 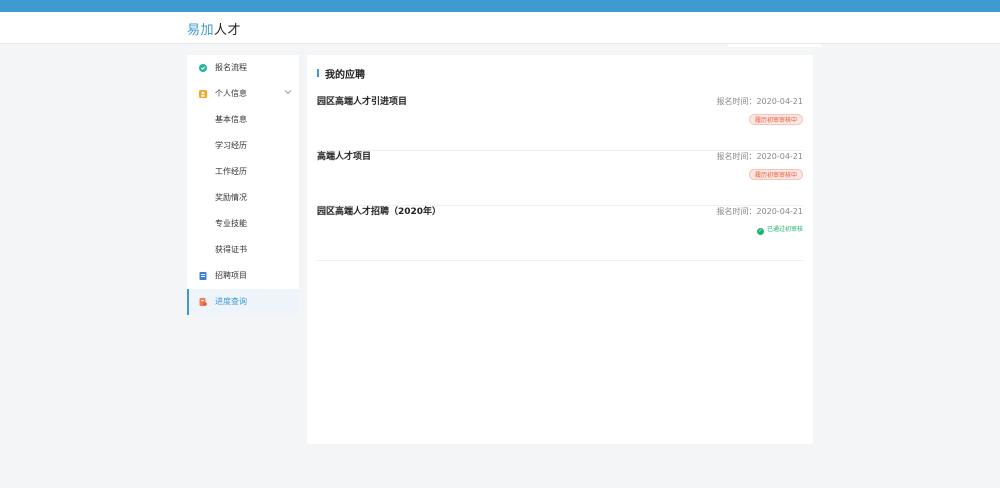 What do you see at coordinates (231, 223) in the screenshot?
I see `sidebar-item-label: 专业技能` at bounding box center [231, 223].